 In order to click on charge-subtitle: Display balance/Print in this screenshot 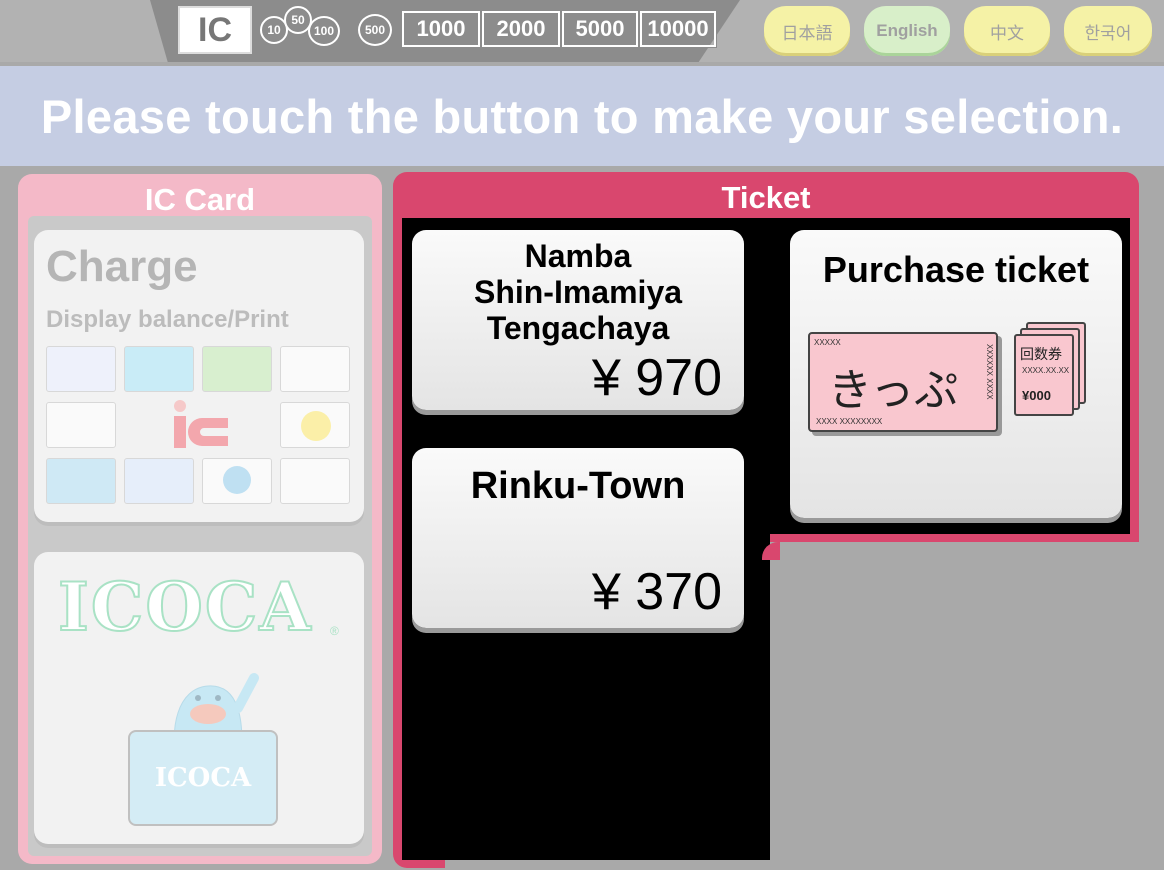, I will do `click(167, 319)`.